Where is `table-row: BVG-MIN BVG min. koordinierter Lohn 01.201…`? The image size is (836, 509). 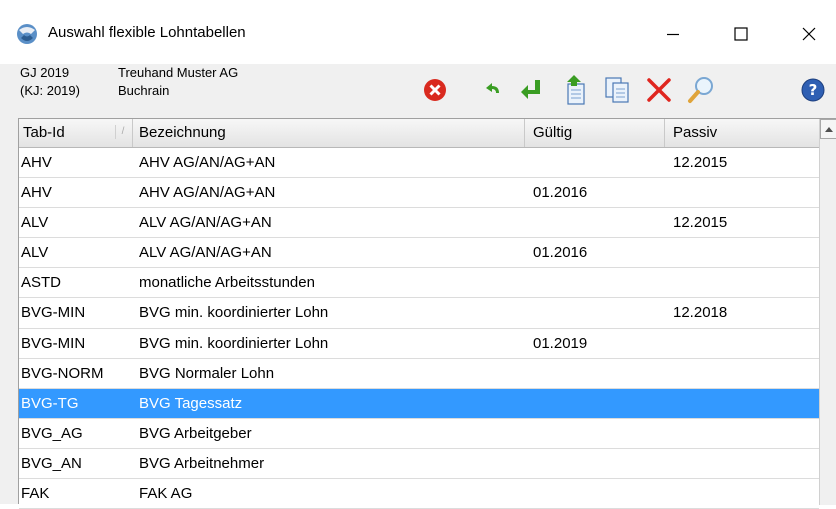
table-row: BVG-MIN BVG min. koordinierter Lohn 01.201… is located at coordinates (419, 344).